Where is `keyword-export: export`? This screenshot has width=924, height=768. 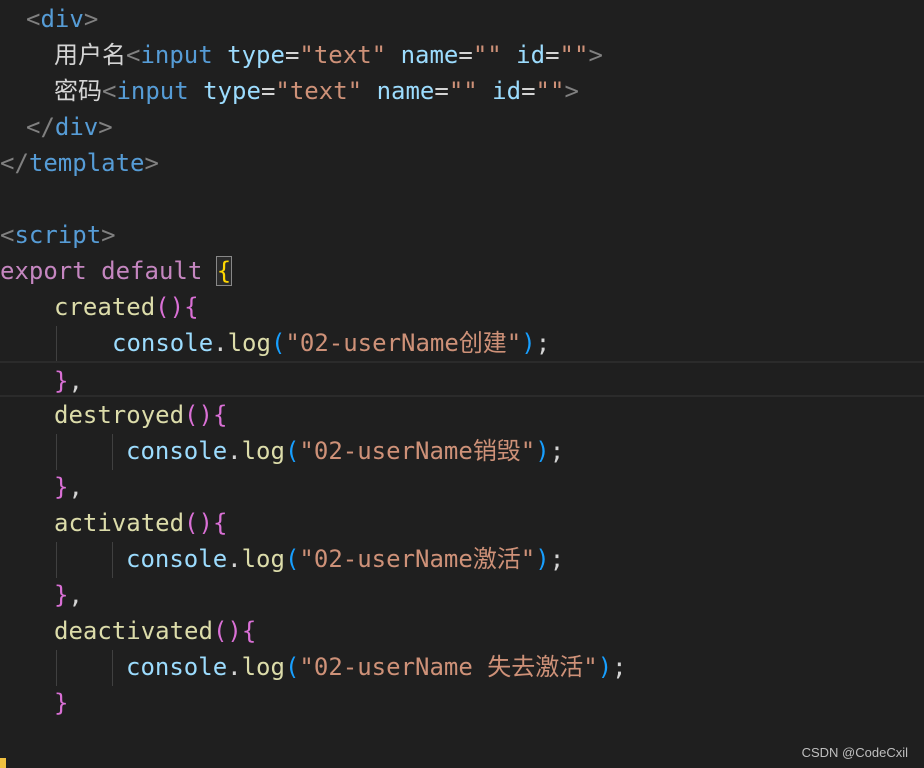 keyword-export: export is located at coordinates (43, 271).